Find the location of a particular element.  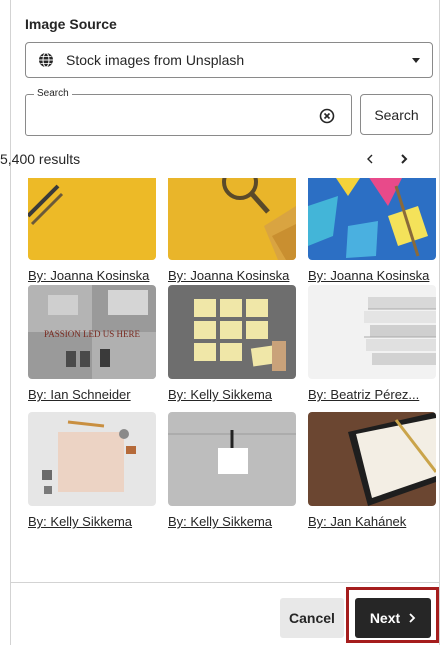

next-button-label: Next is located at coordinates (385, 618).